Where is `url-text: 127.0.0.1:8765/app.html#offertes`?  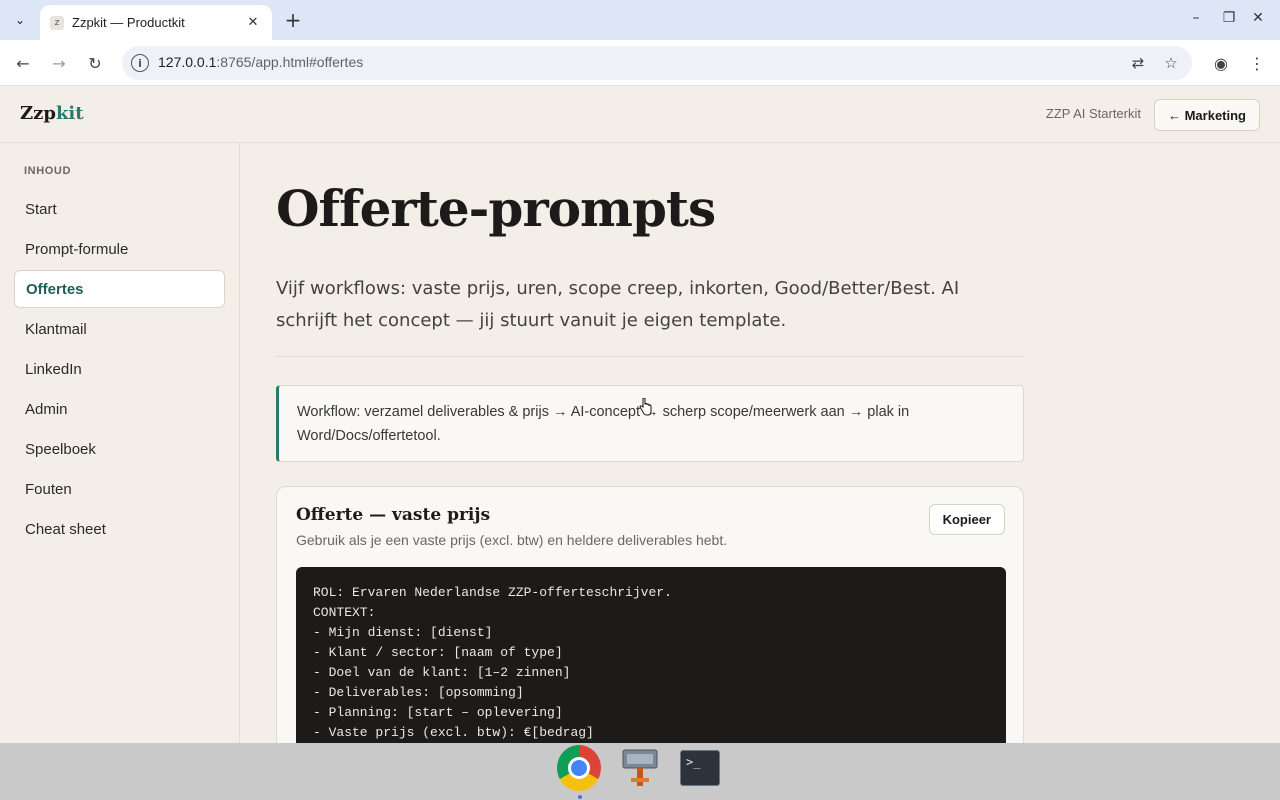 url-text: 127.0.0.1:8765/app.html#offertes is located at coordinates (260, 62).